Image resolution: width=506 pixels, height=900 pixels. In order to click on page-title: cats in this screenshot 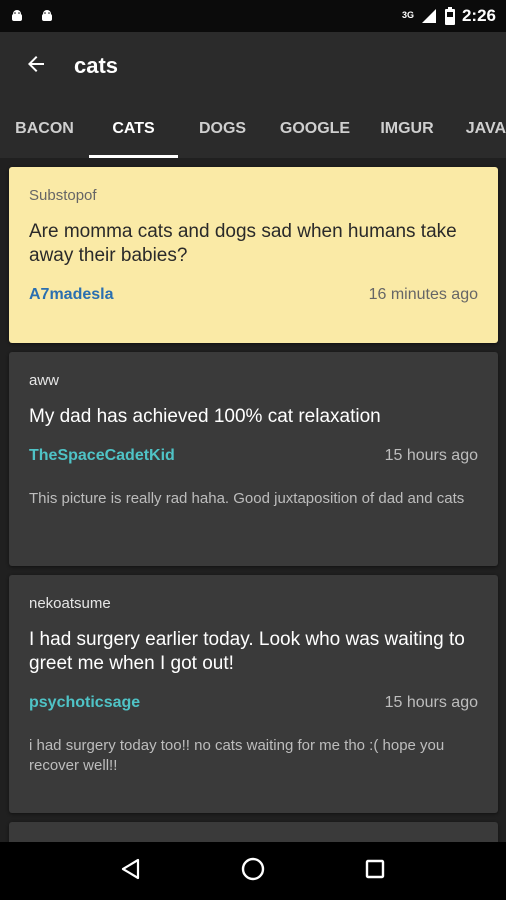, I will do `click(96, 65)`.